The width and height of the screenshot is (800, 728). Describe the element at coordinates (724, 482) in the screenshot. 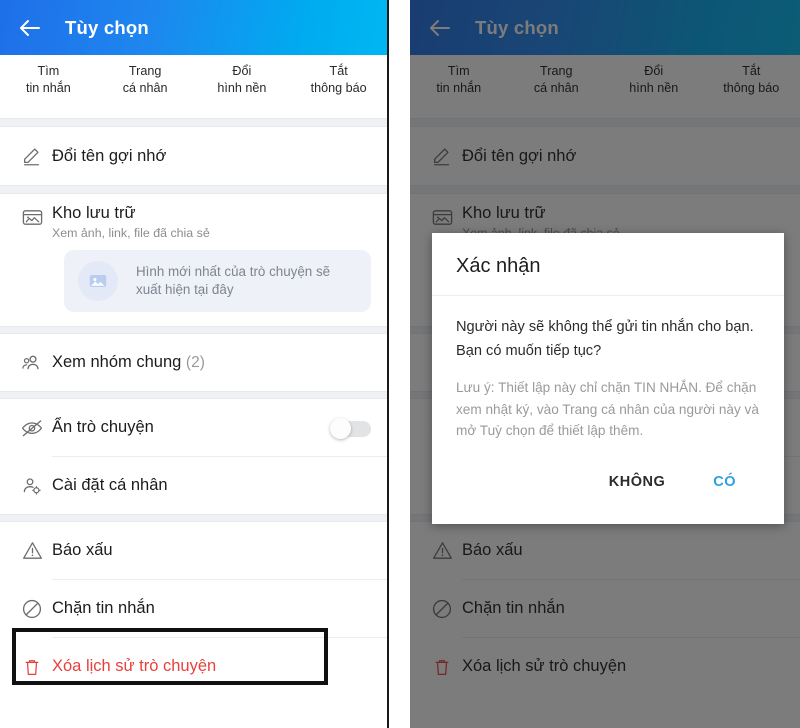

I see `dialog-confirm-button: CÓ` at that location.